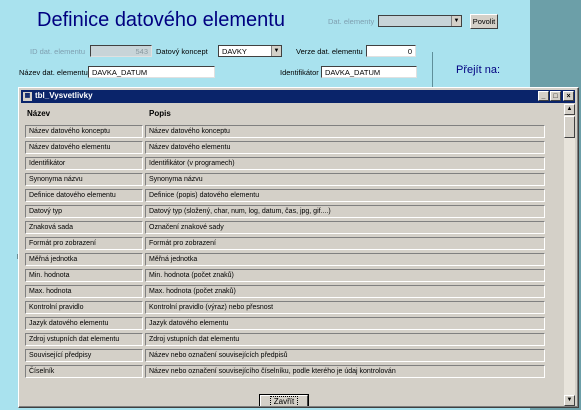 The height and width of the screenshot is (410, 581). Describe the element at coordinates (84, 211) in the screenshot. I see `row-name-cell: Datový typ` at that location.